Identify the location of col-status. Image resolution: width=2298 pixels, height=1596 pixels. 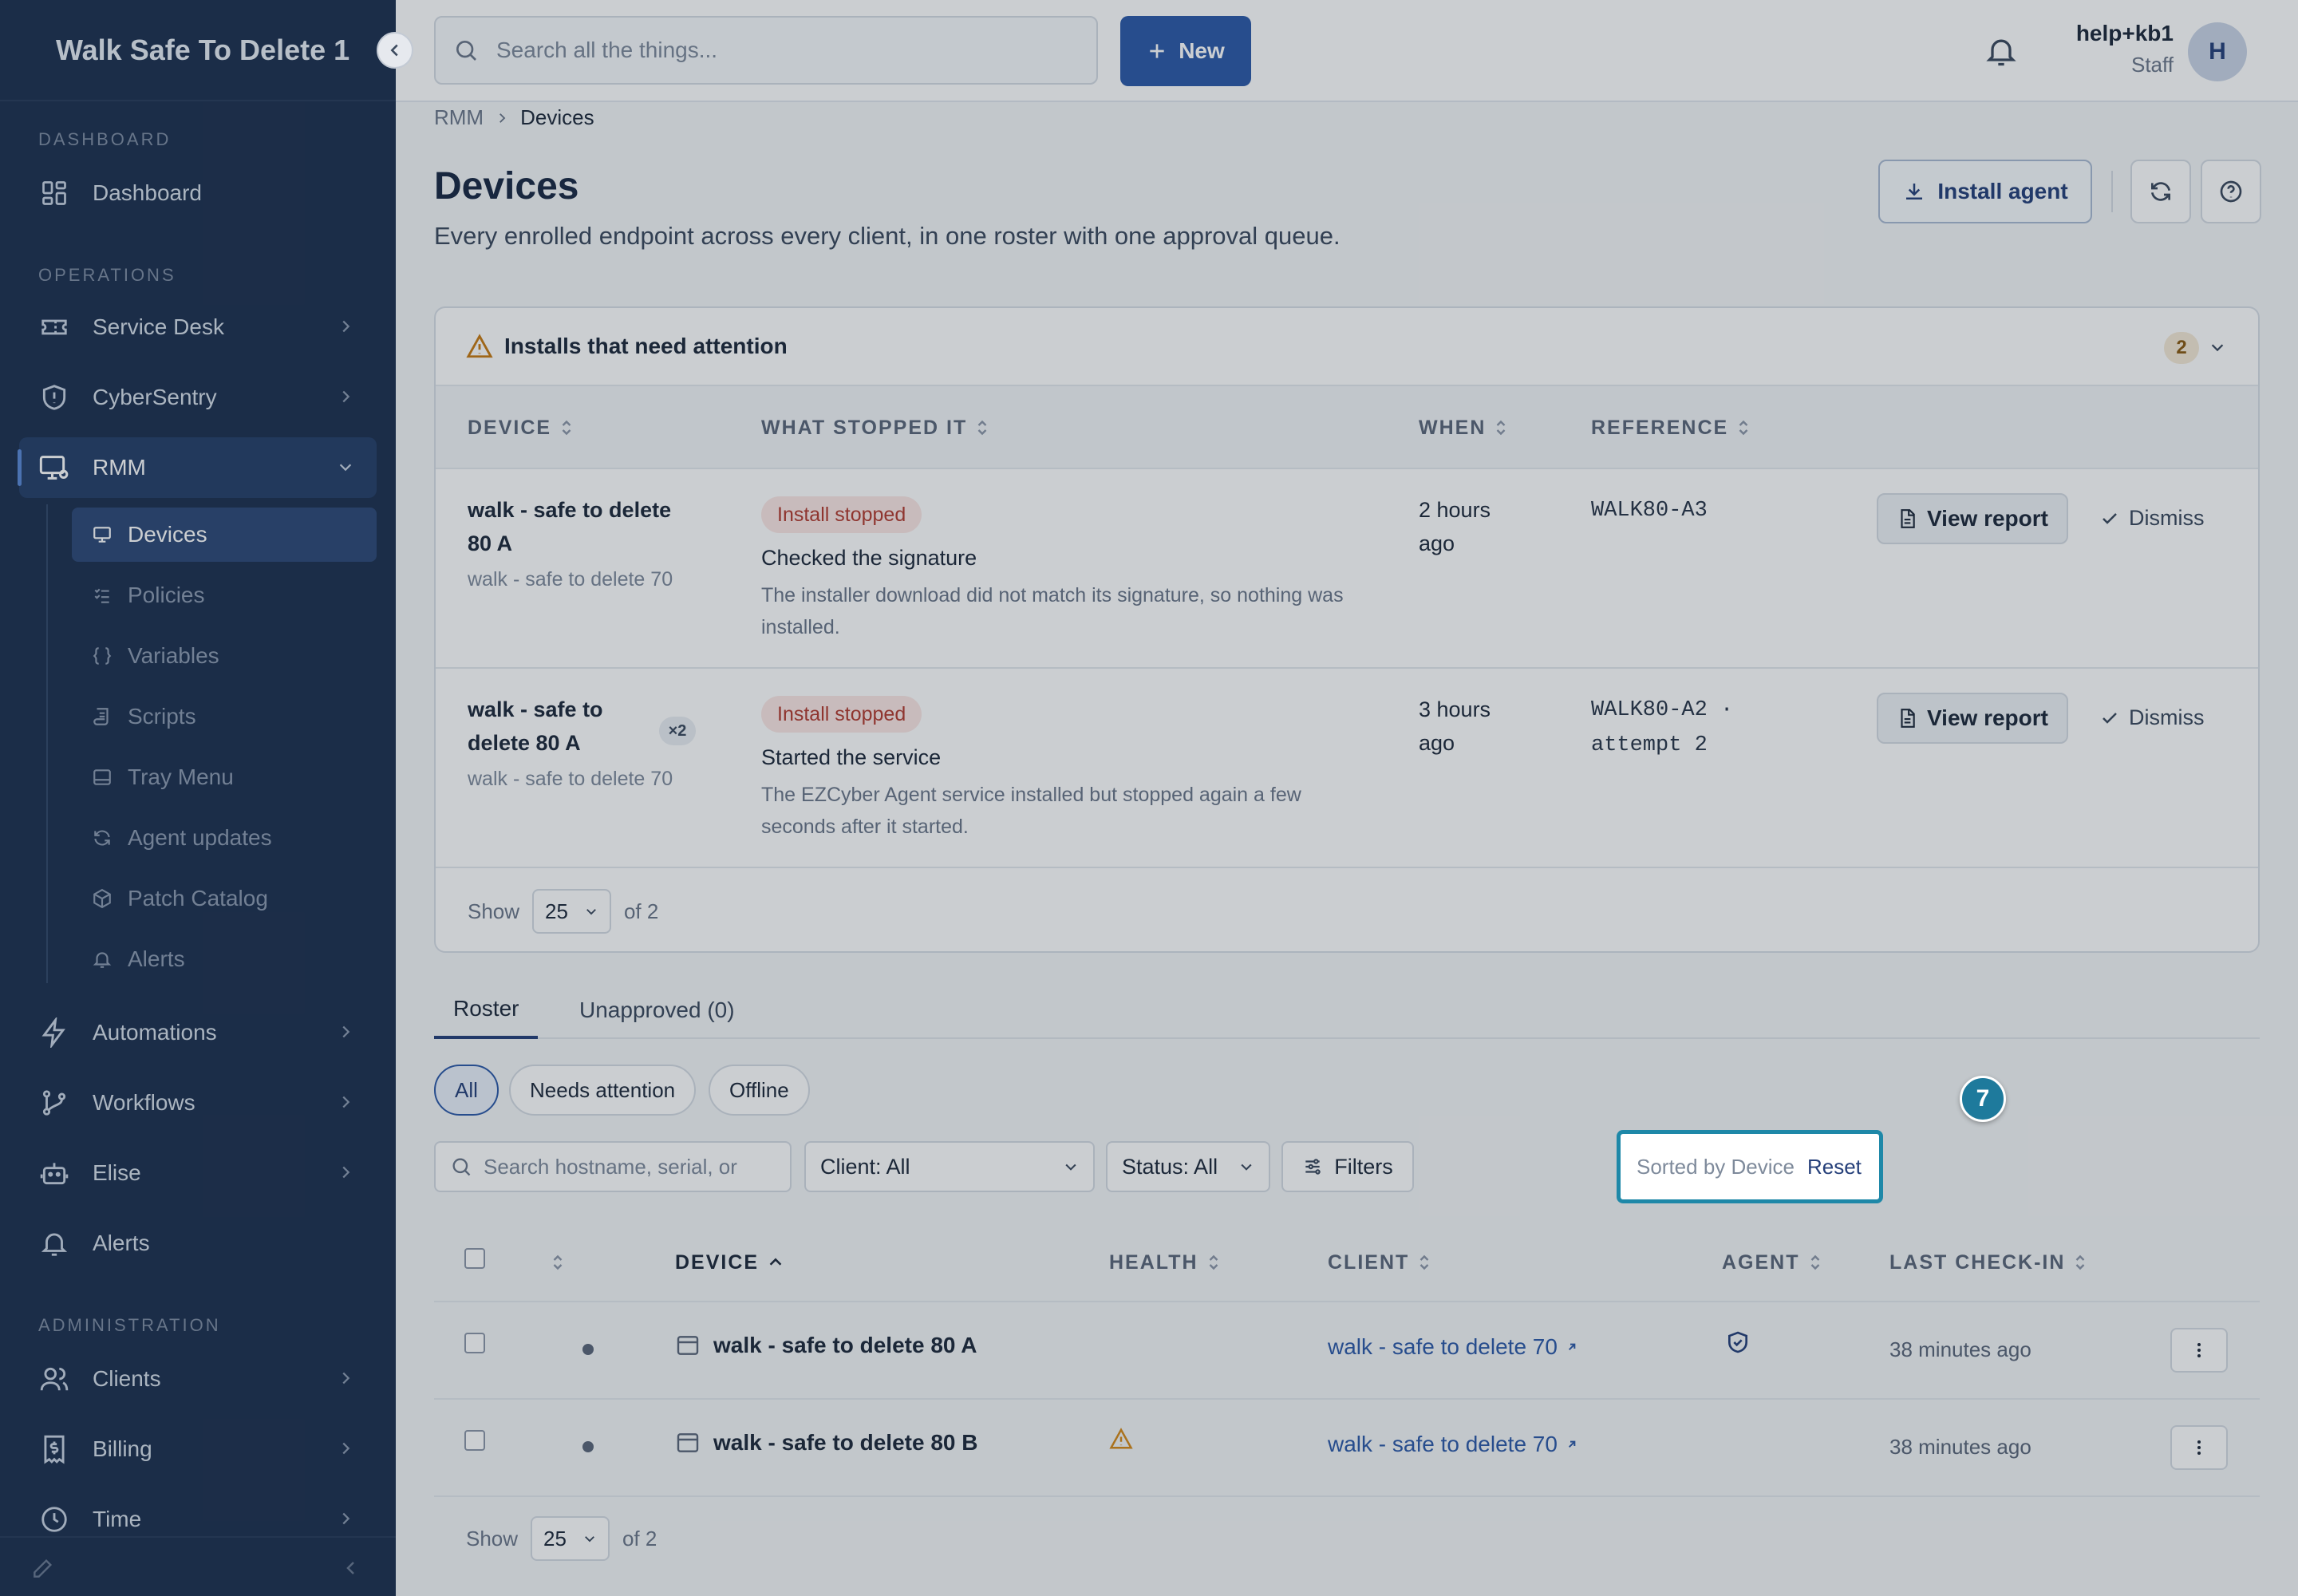
(558, 1262).